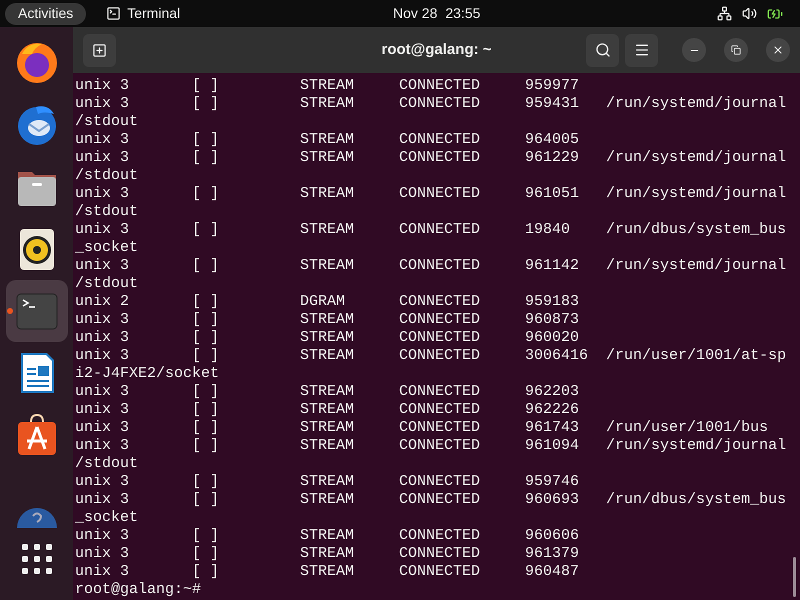  Describe the element at coordinates (45, 13) in the screenshot. I see `activities-button: Activities` at that location.